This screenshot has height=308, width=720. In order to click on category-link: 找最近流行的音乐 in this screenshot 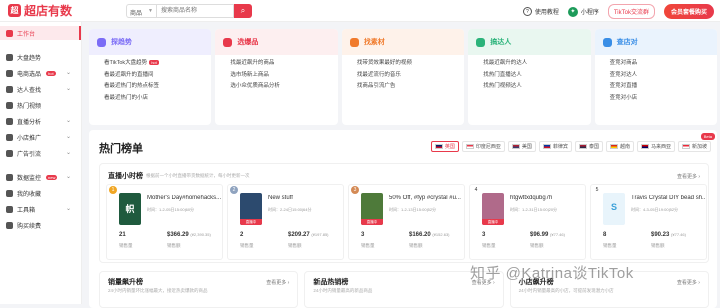, I will do `click(410, 76)`.